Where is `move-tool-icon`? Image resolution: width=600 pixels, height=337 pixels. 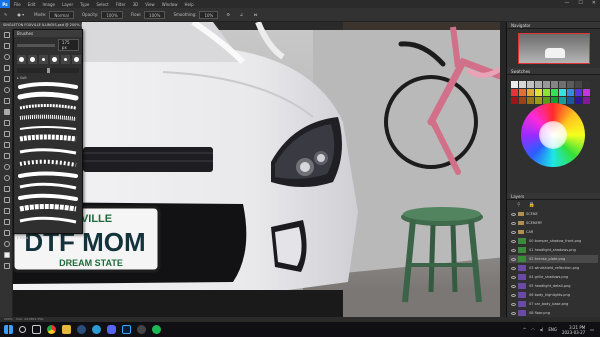 move-tool-icon is located at coordinates (6, 34).